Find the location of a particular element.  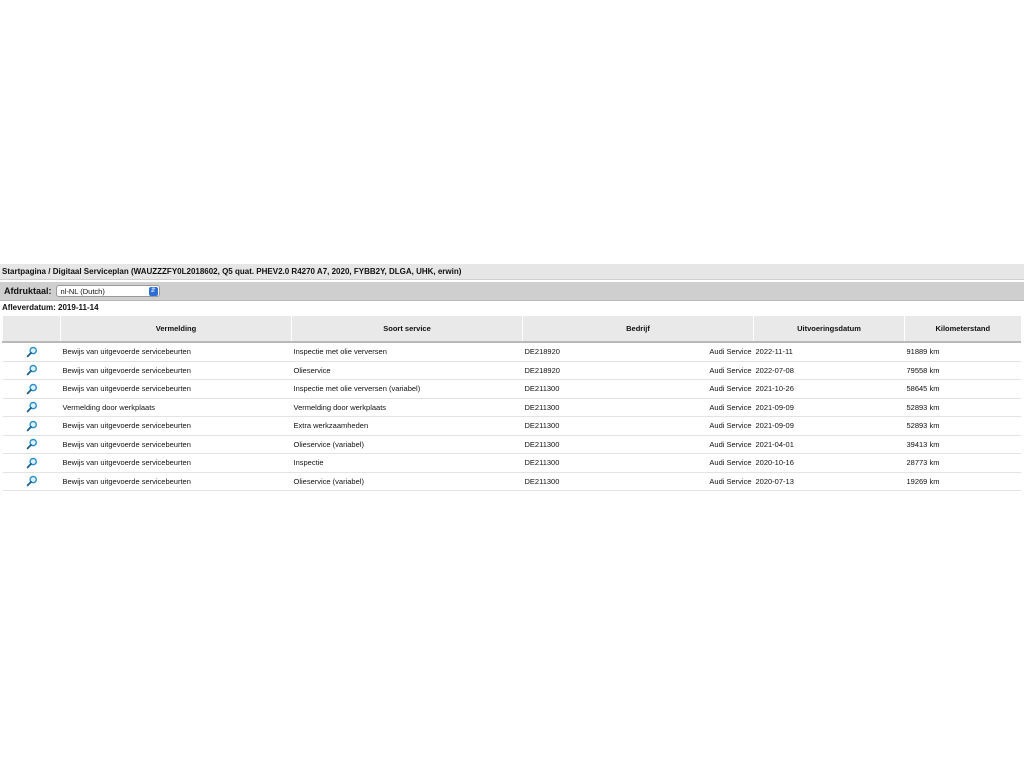

cell-kilometerstand: 79558 km is located at coordinates (962, 370).